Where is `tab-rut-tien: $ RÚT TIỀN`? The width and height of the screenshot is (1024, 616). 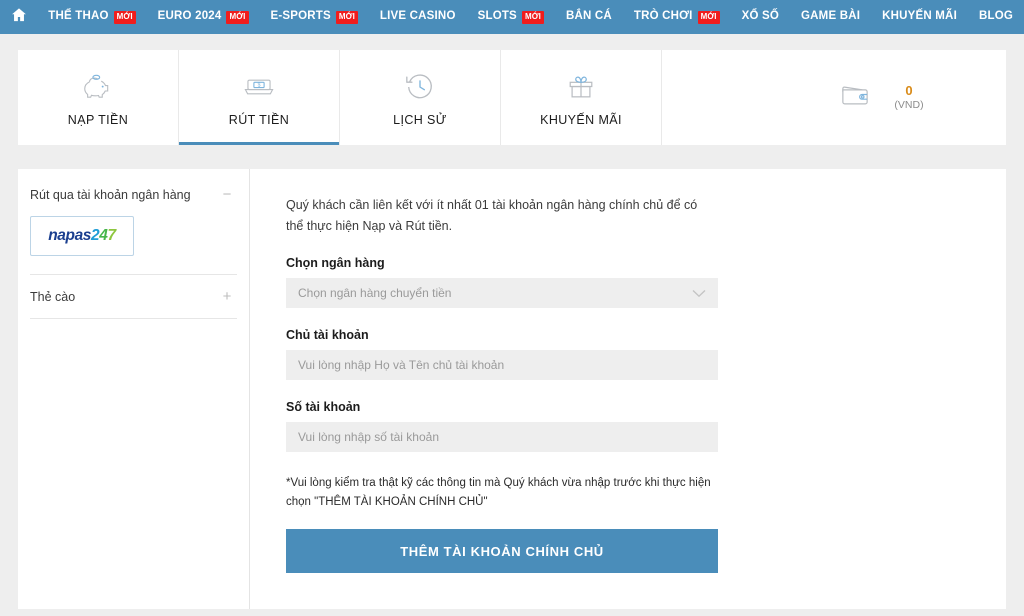
tab-rut-tien: $ RÚT TIỀN is located at coordinates (259, 97).